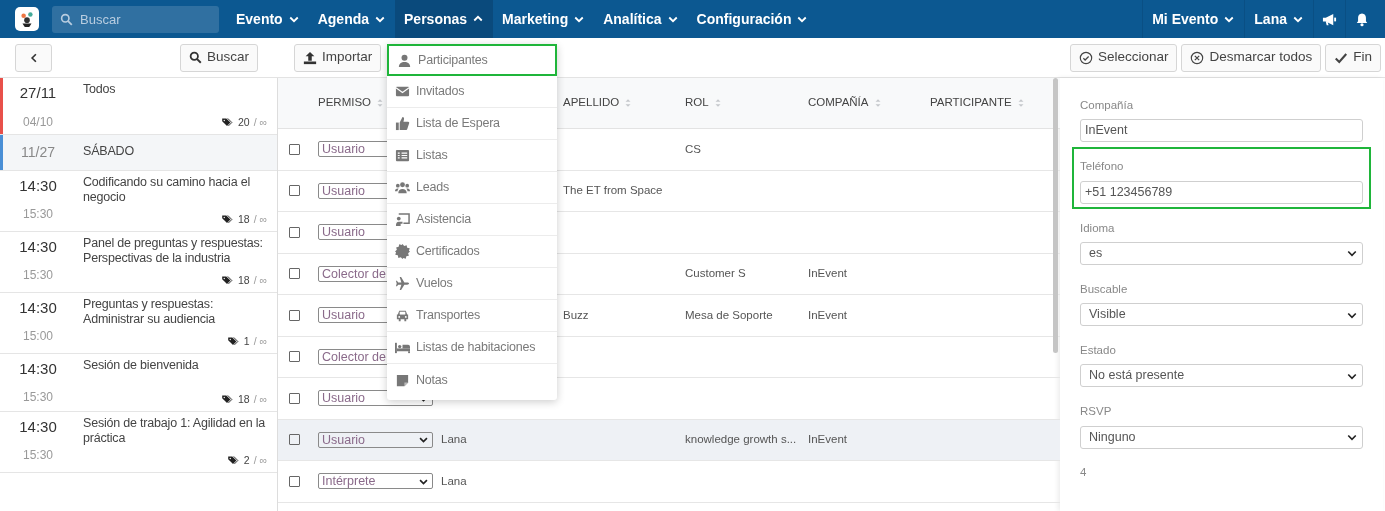 The height and width of the screenshot is (511, 1385). Describe the element at coordinates (1104, 289) in the screenshot. I see `field-label: Buscable` at that location.